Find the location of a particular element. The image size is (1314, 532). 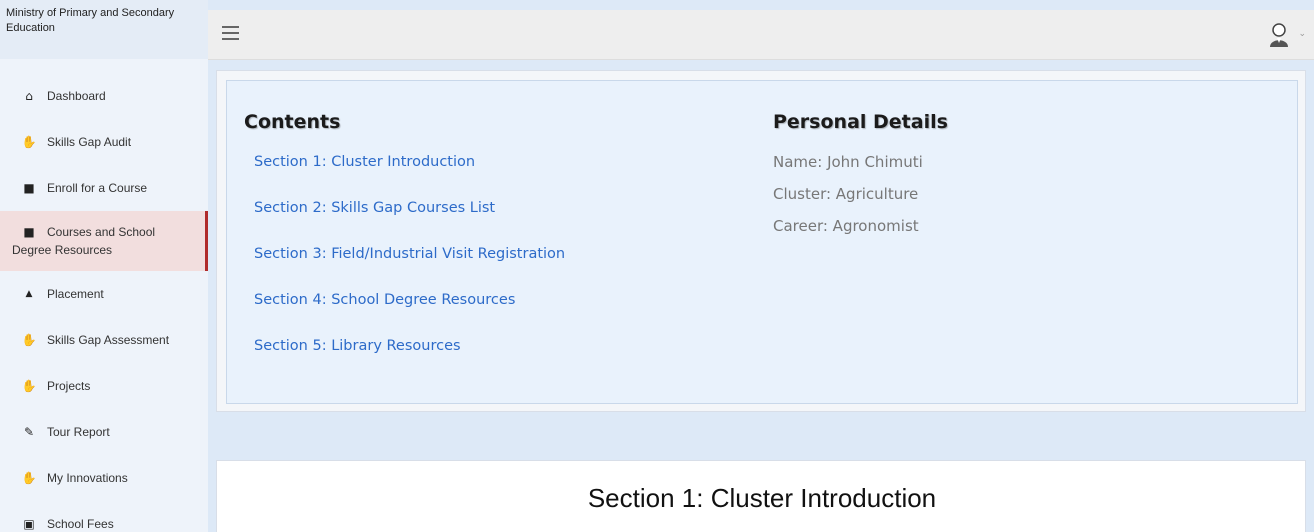

sidebar-item-tour-report: ✎ Tour Report is located at coordinates (104, 432).